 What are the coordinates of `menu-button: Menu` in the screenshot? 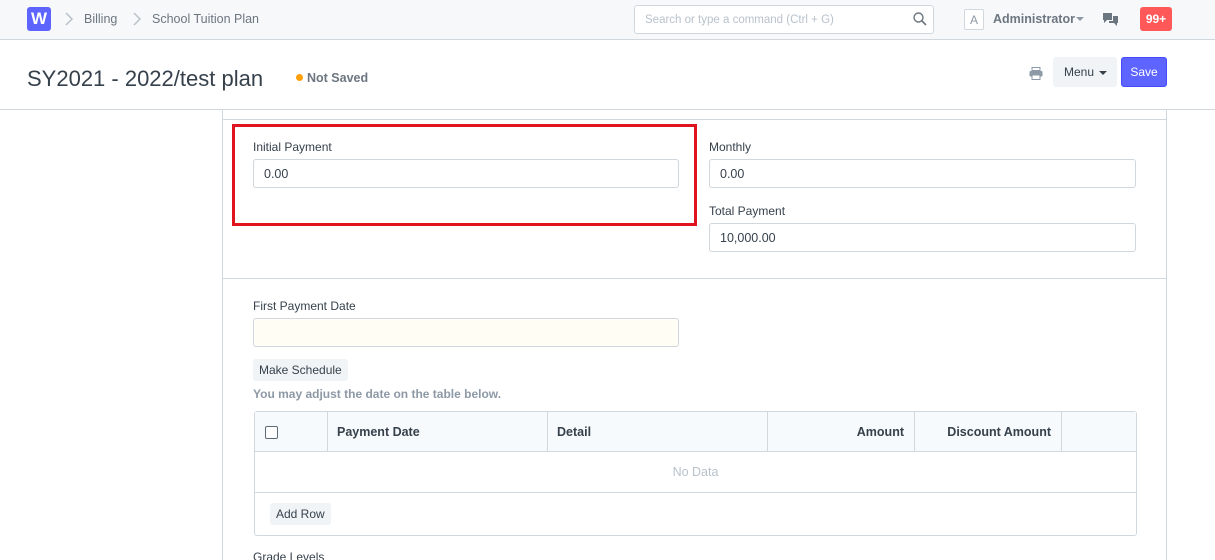 It's located at (1085, 72).